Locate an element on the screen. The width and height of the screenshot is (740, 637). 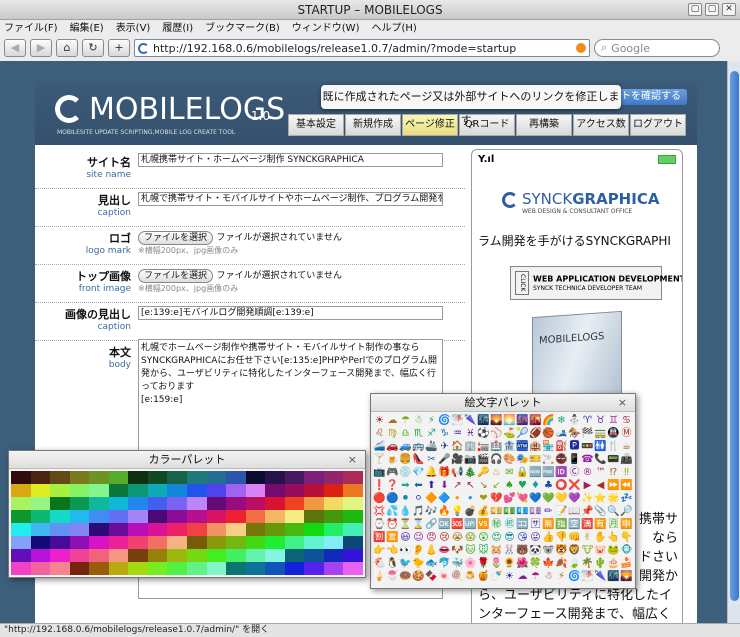
emoji-cell: 🌸 is located at coordinates (470, 563).